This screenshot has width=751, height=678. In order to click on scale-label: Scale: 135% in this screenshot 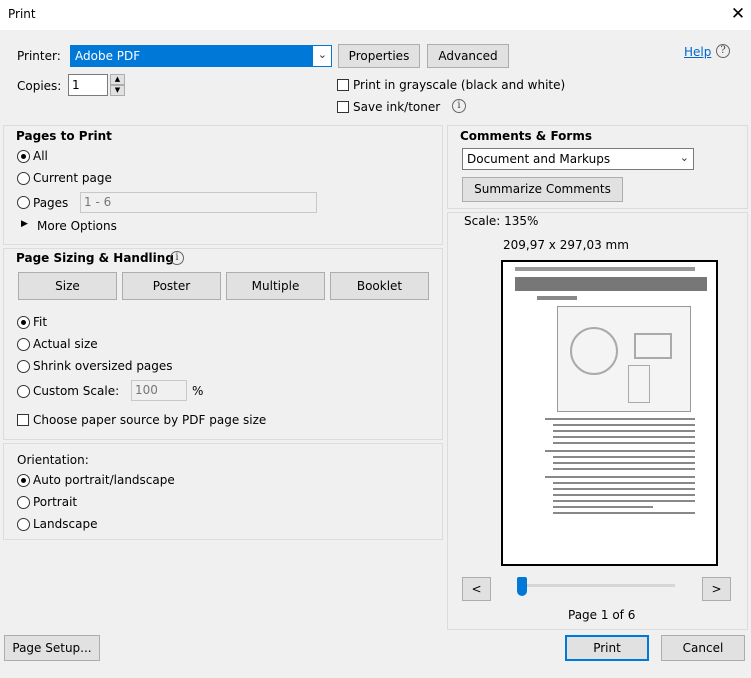, I will do `click(501, 221)`.